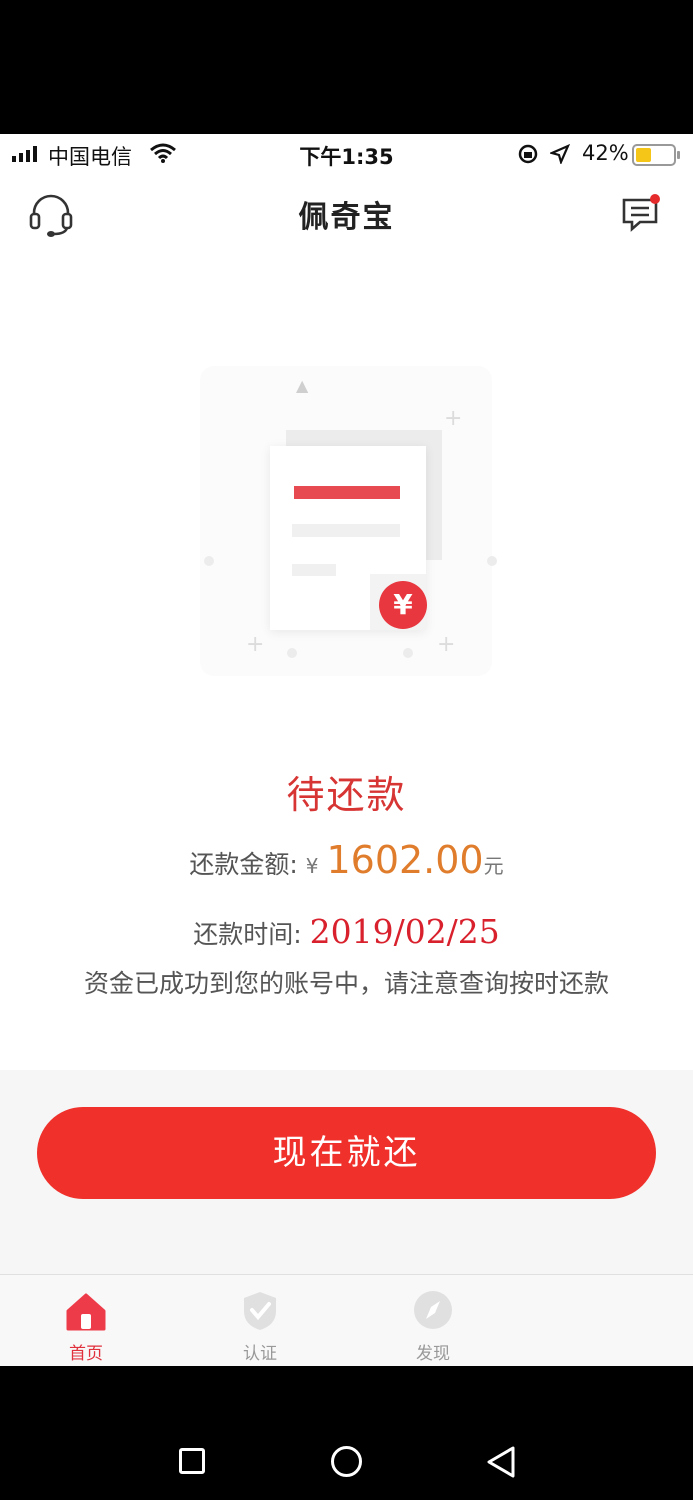  I want to click on recents-button, so click(192, 1461).